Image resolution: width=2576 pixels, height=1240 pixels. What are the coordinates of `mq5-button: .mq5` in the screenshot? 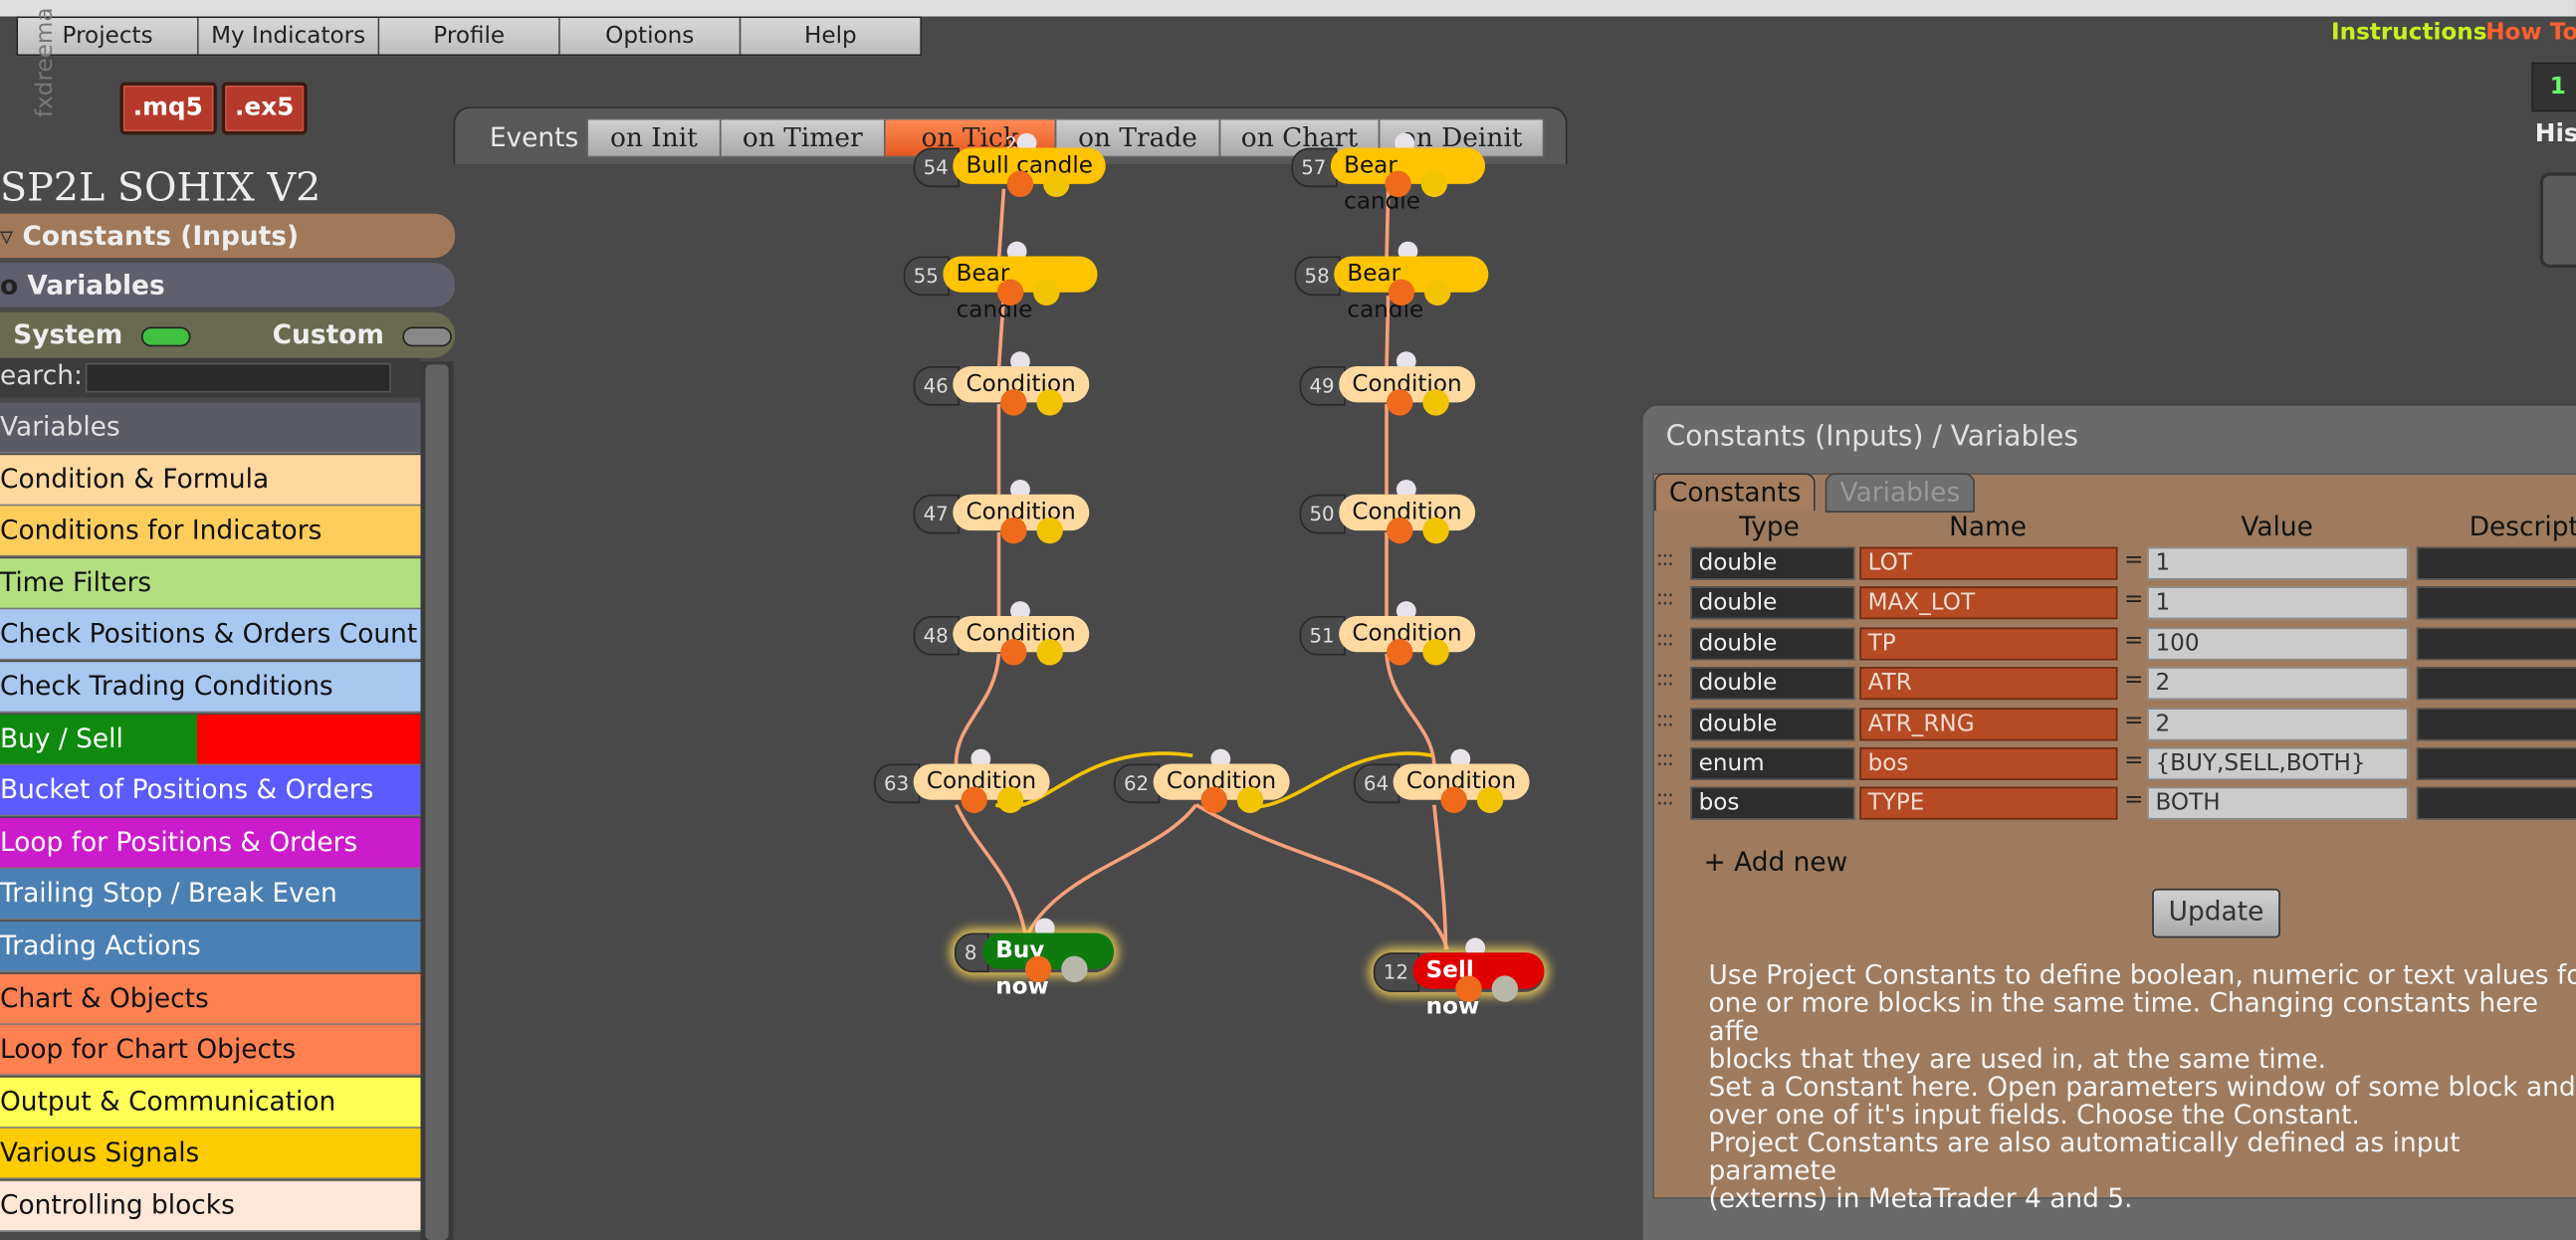 It's located at (168, 109).